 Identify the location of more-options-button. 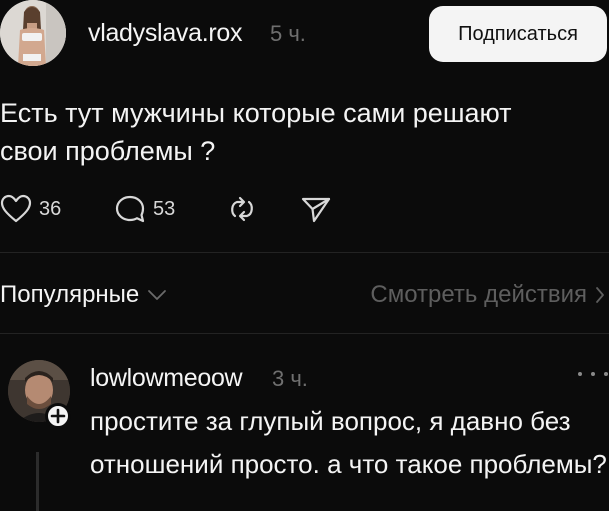
(593, 374).